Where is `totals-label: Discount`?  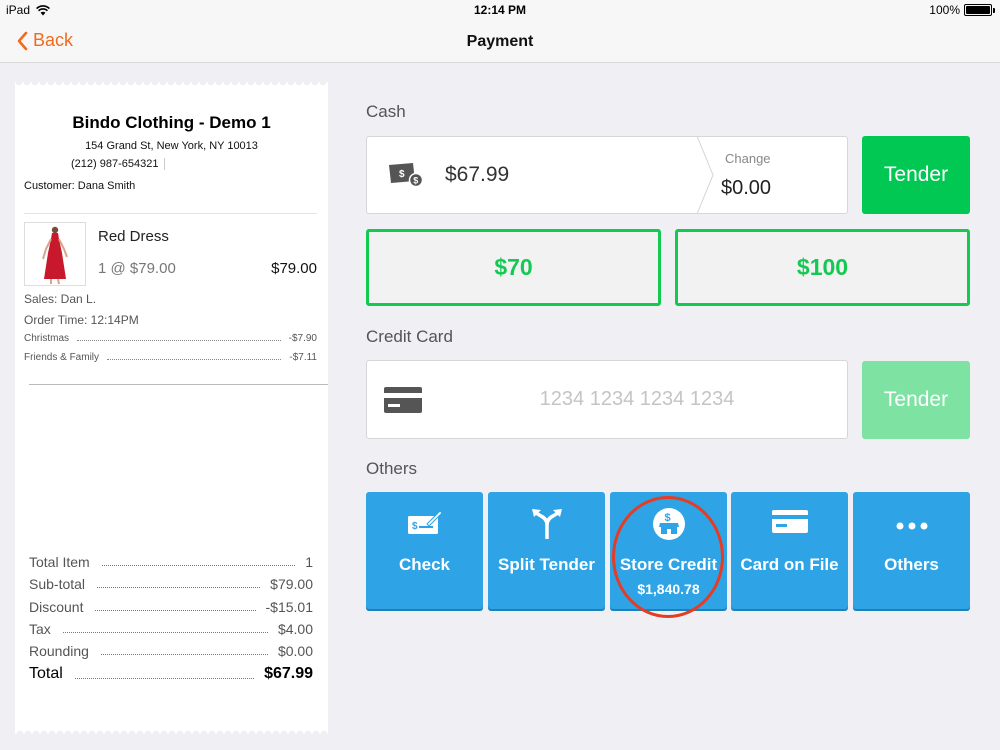
totals-label: Discount is located at coordinates (56, 607).